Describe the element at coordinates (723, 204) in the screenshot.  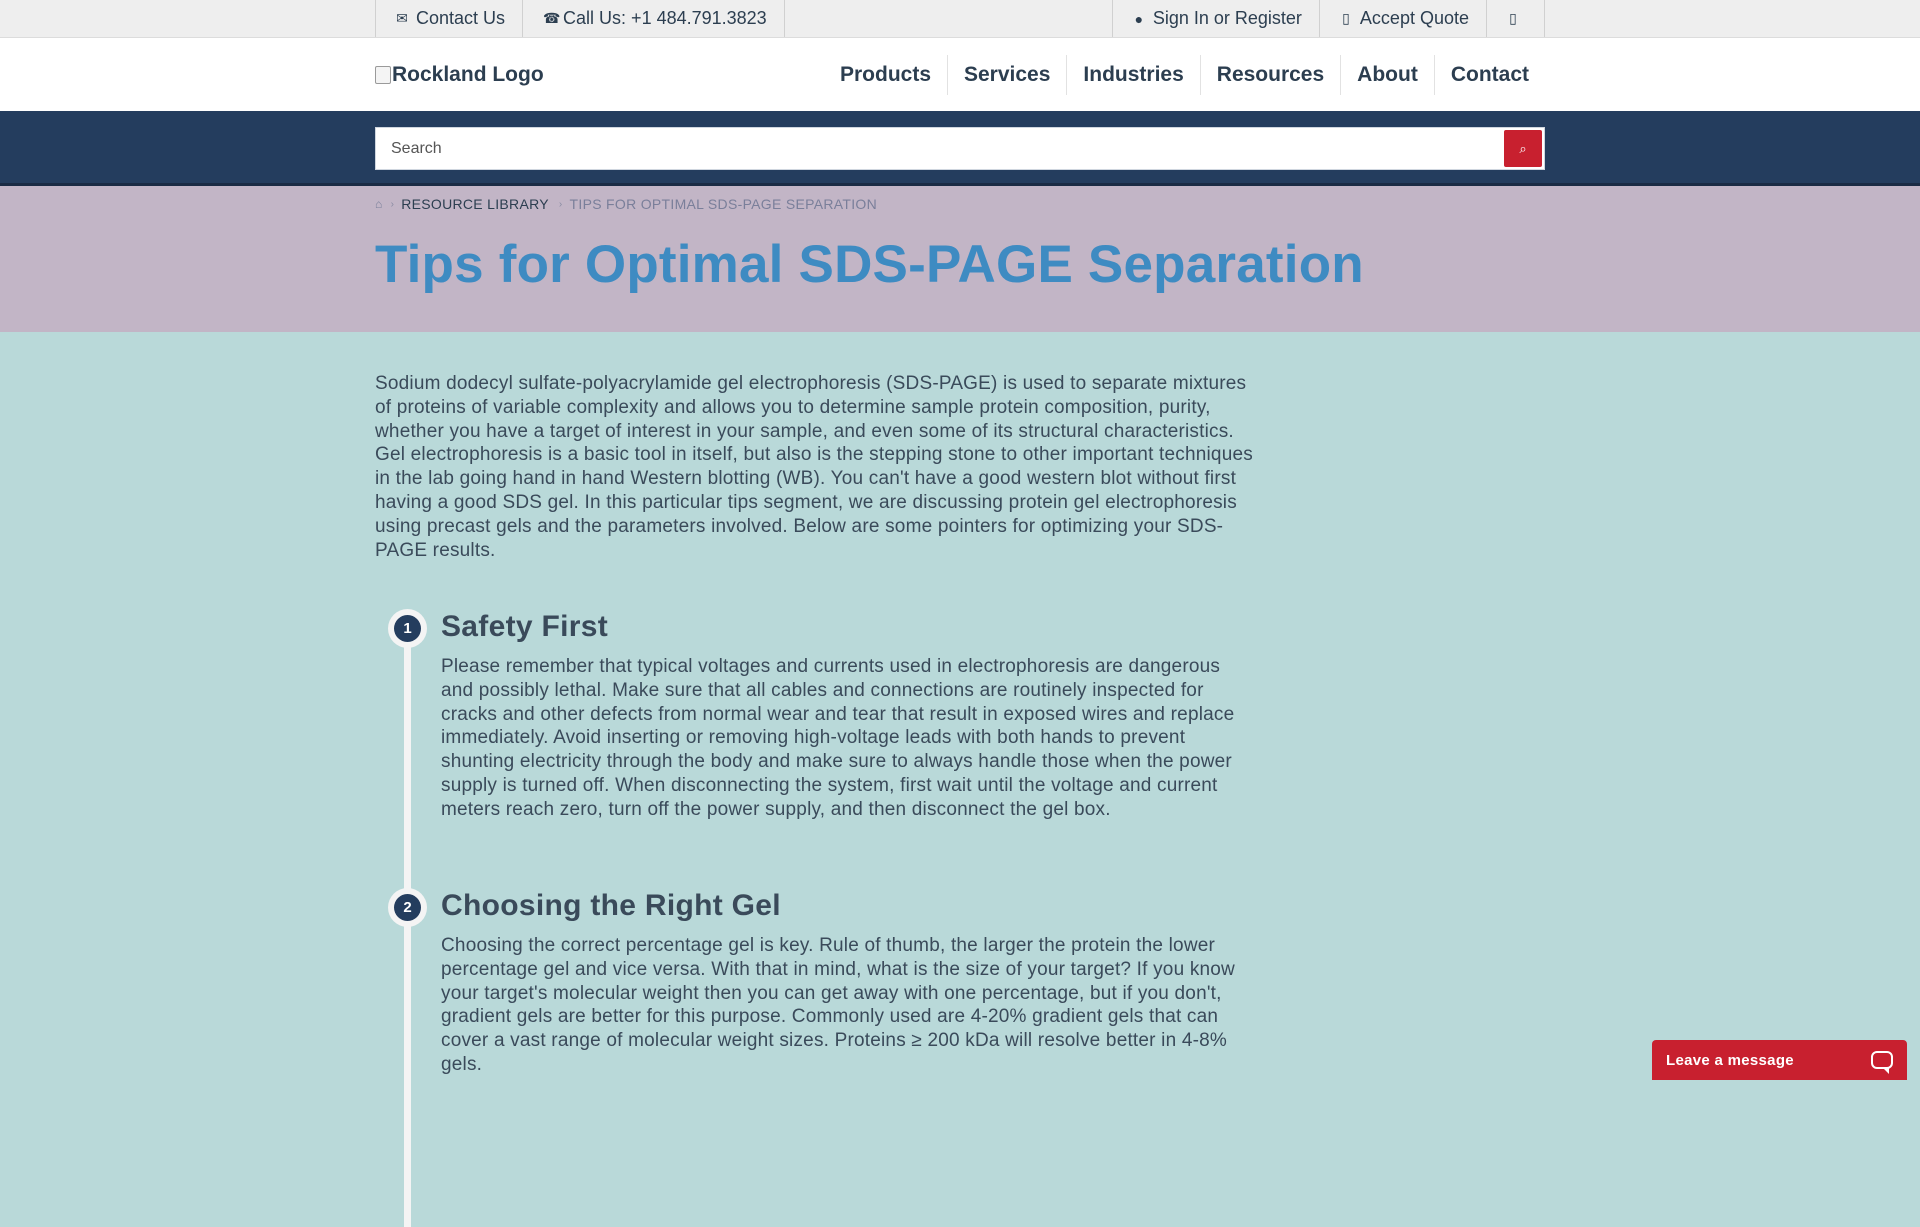
I see `breadcrumb-current: TIPS FOR OPTIMAL SDS-PAGE SEPARATION` at that location.